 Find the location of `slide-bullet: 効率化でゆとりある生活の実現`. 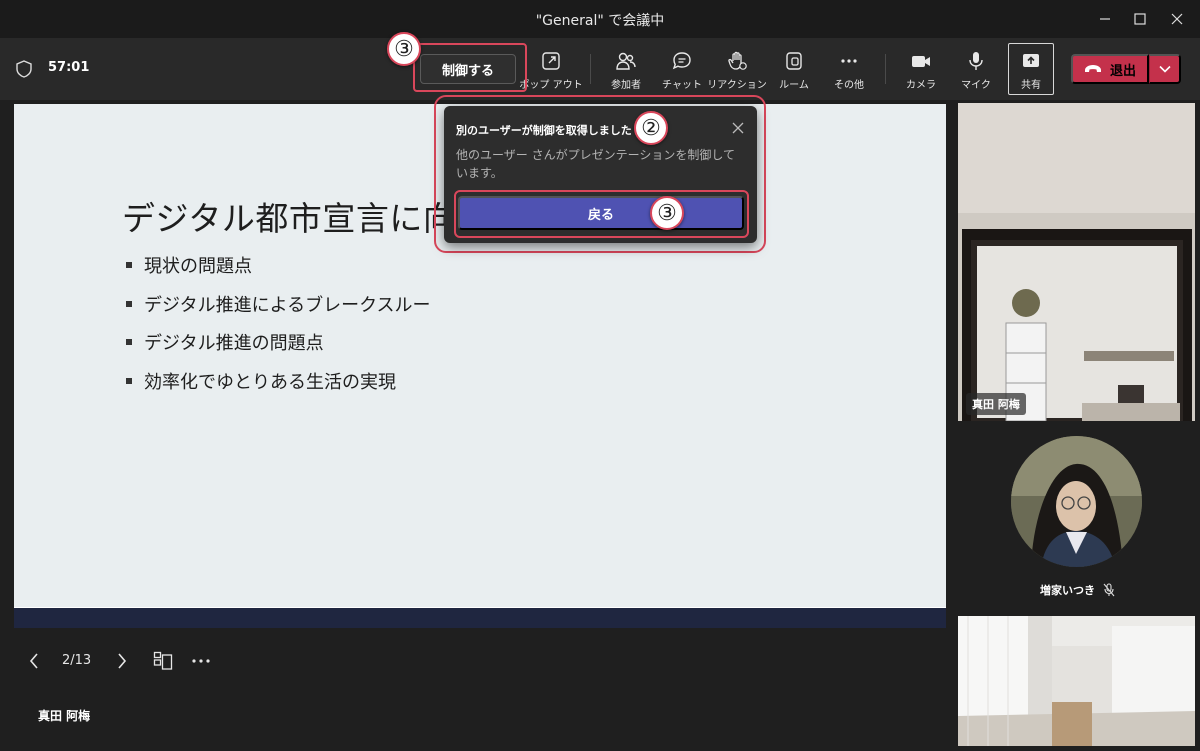

slide-bullet: 効率化でゆとりある生活の実現 is located at coordinates (278, 387).